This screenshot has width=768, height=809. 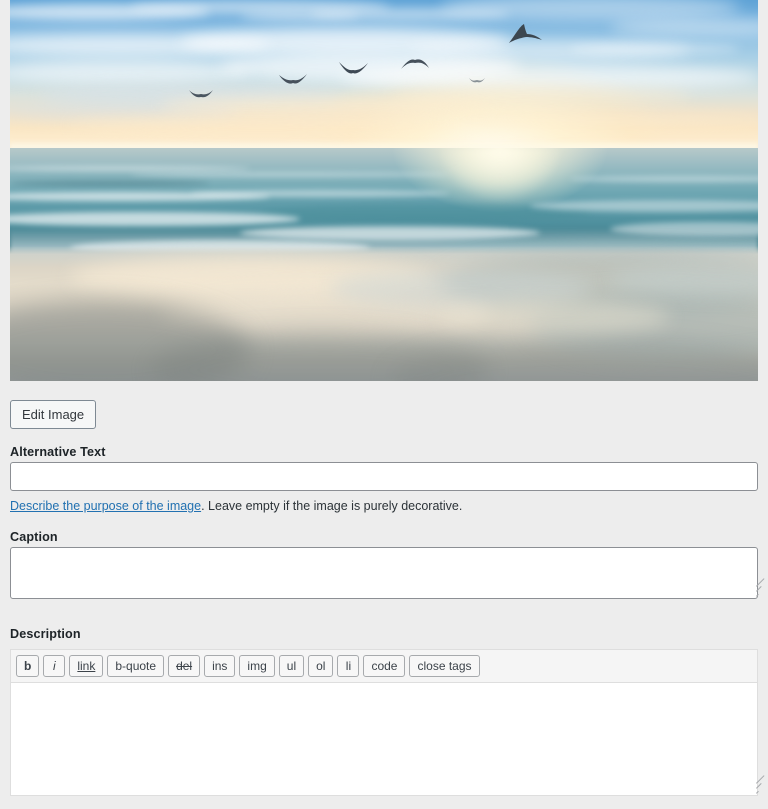 I want to click on quicktag-link-button: link, so click(x=86, y=666).